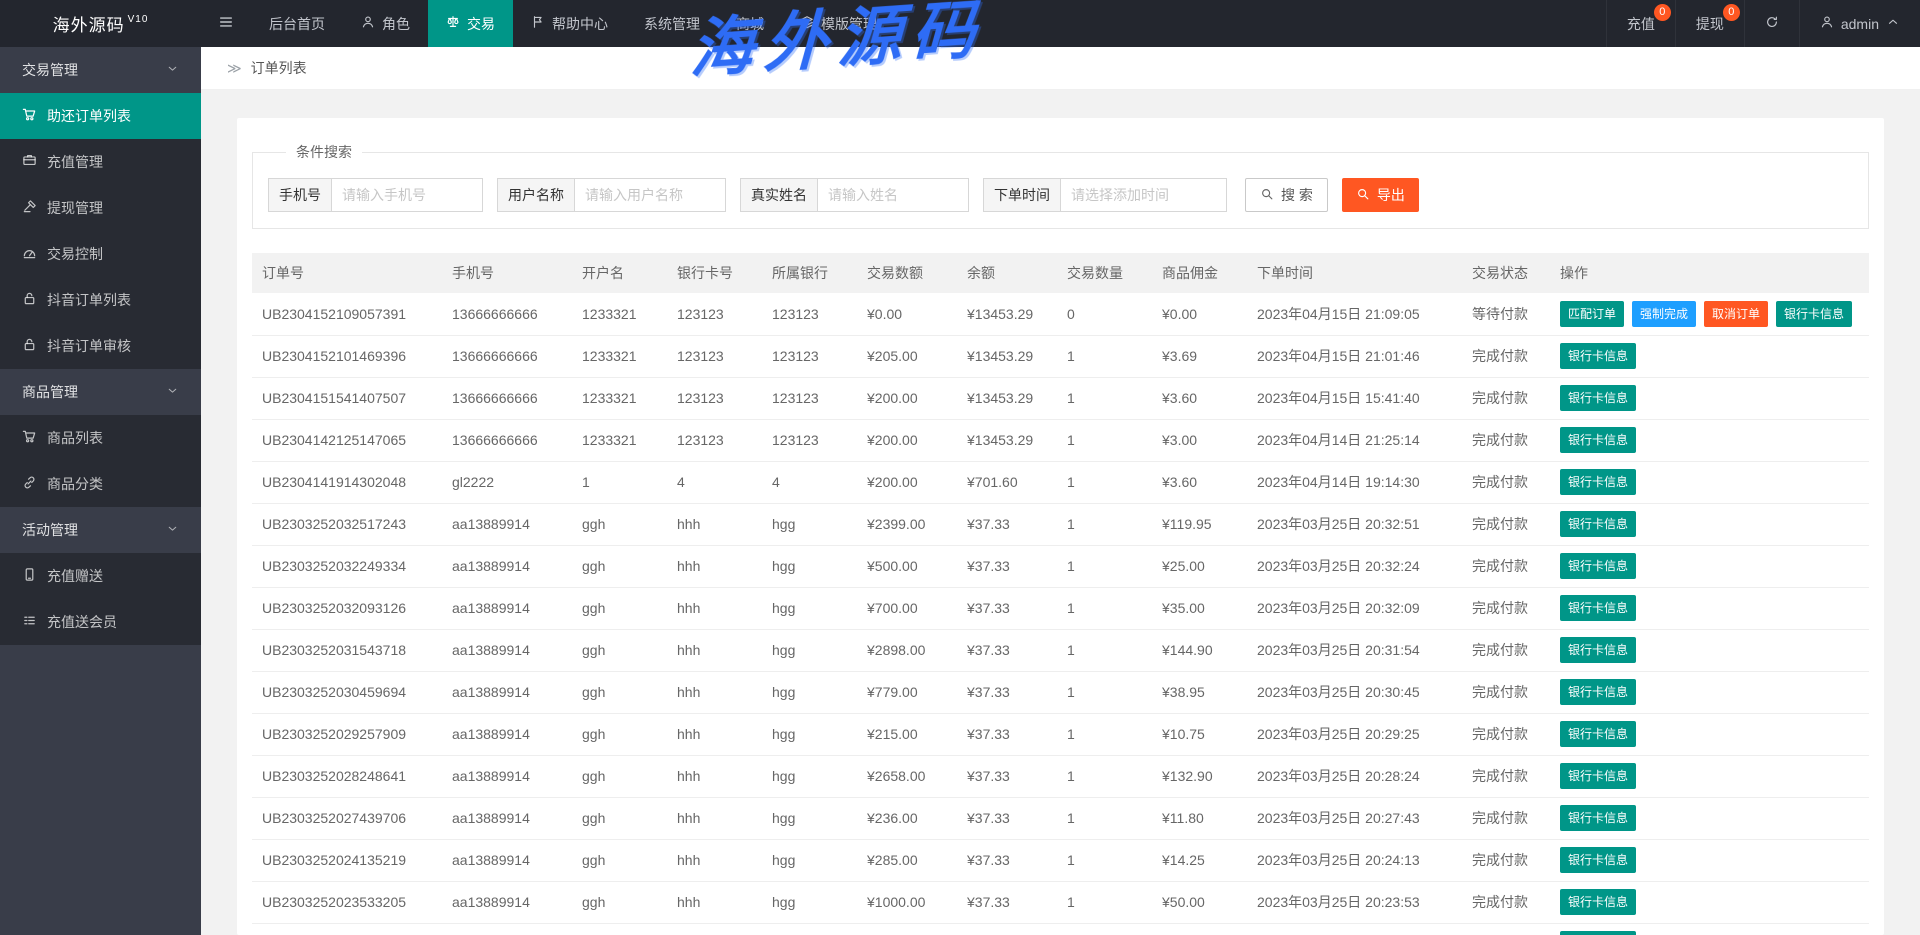 The width and height of the screenshot is (1920, 935). Describe the element at coordinates (569, 23) in the screenshot. I see `nav-tab-help-center: 帮助中心` at that location.